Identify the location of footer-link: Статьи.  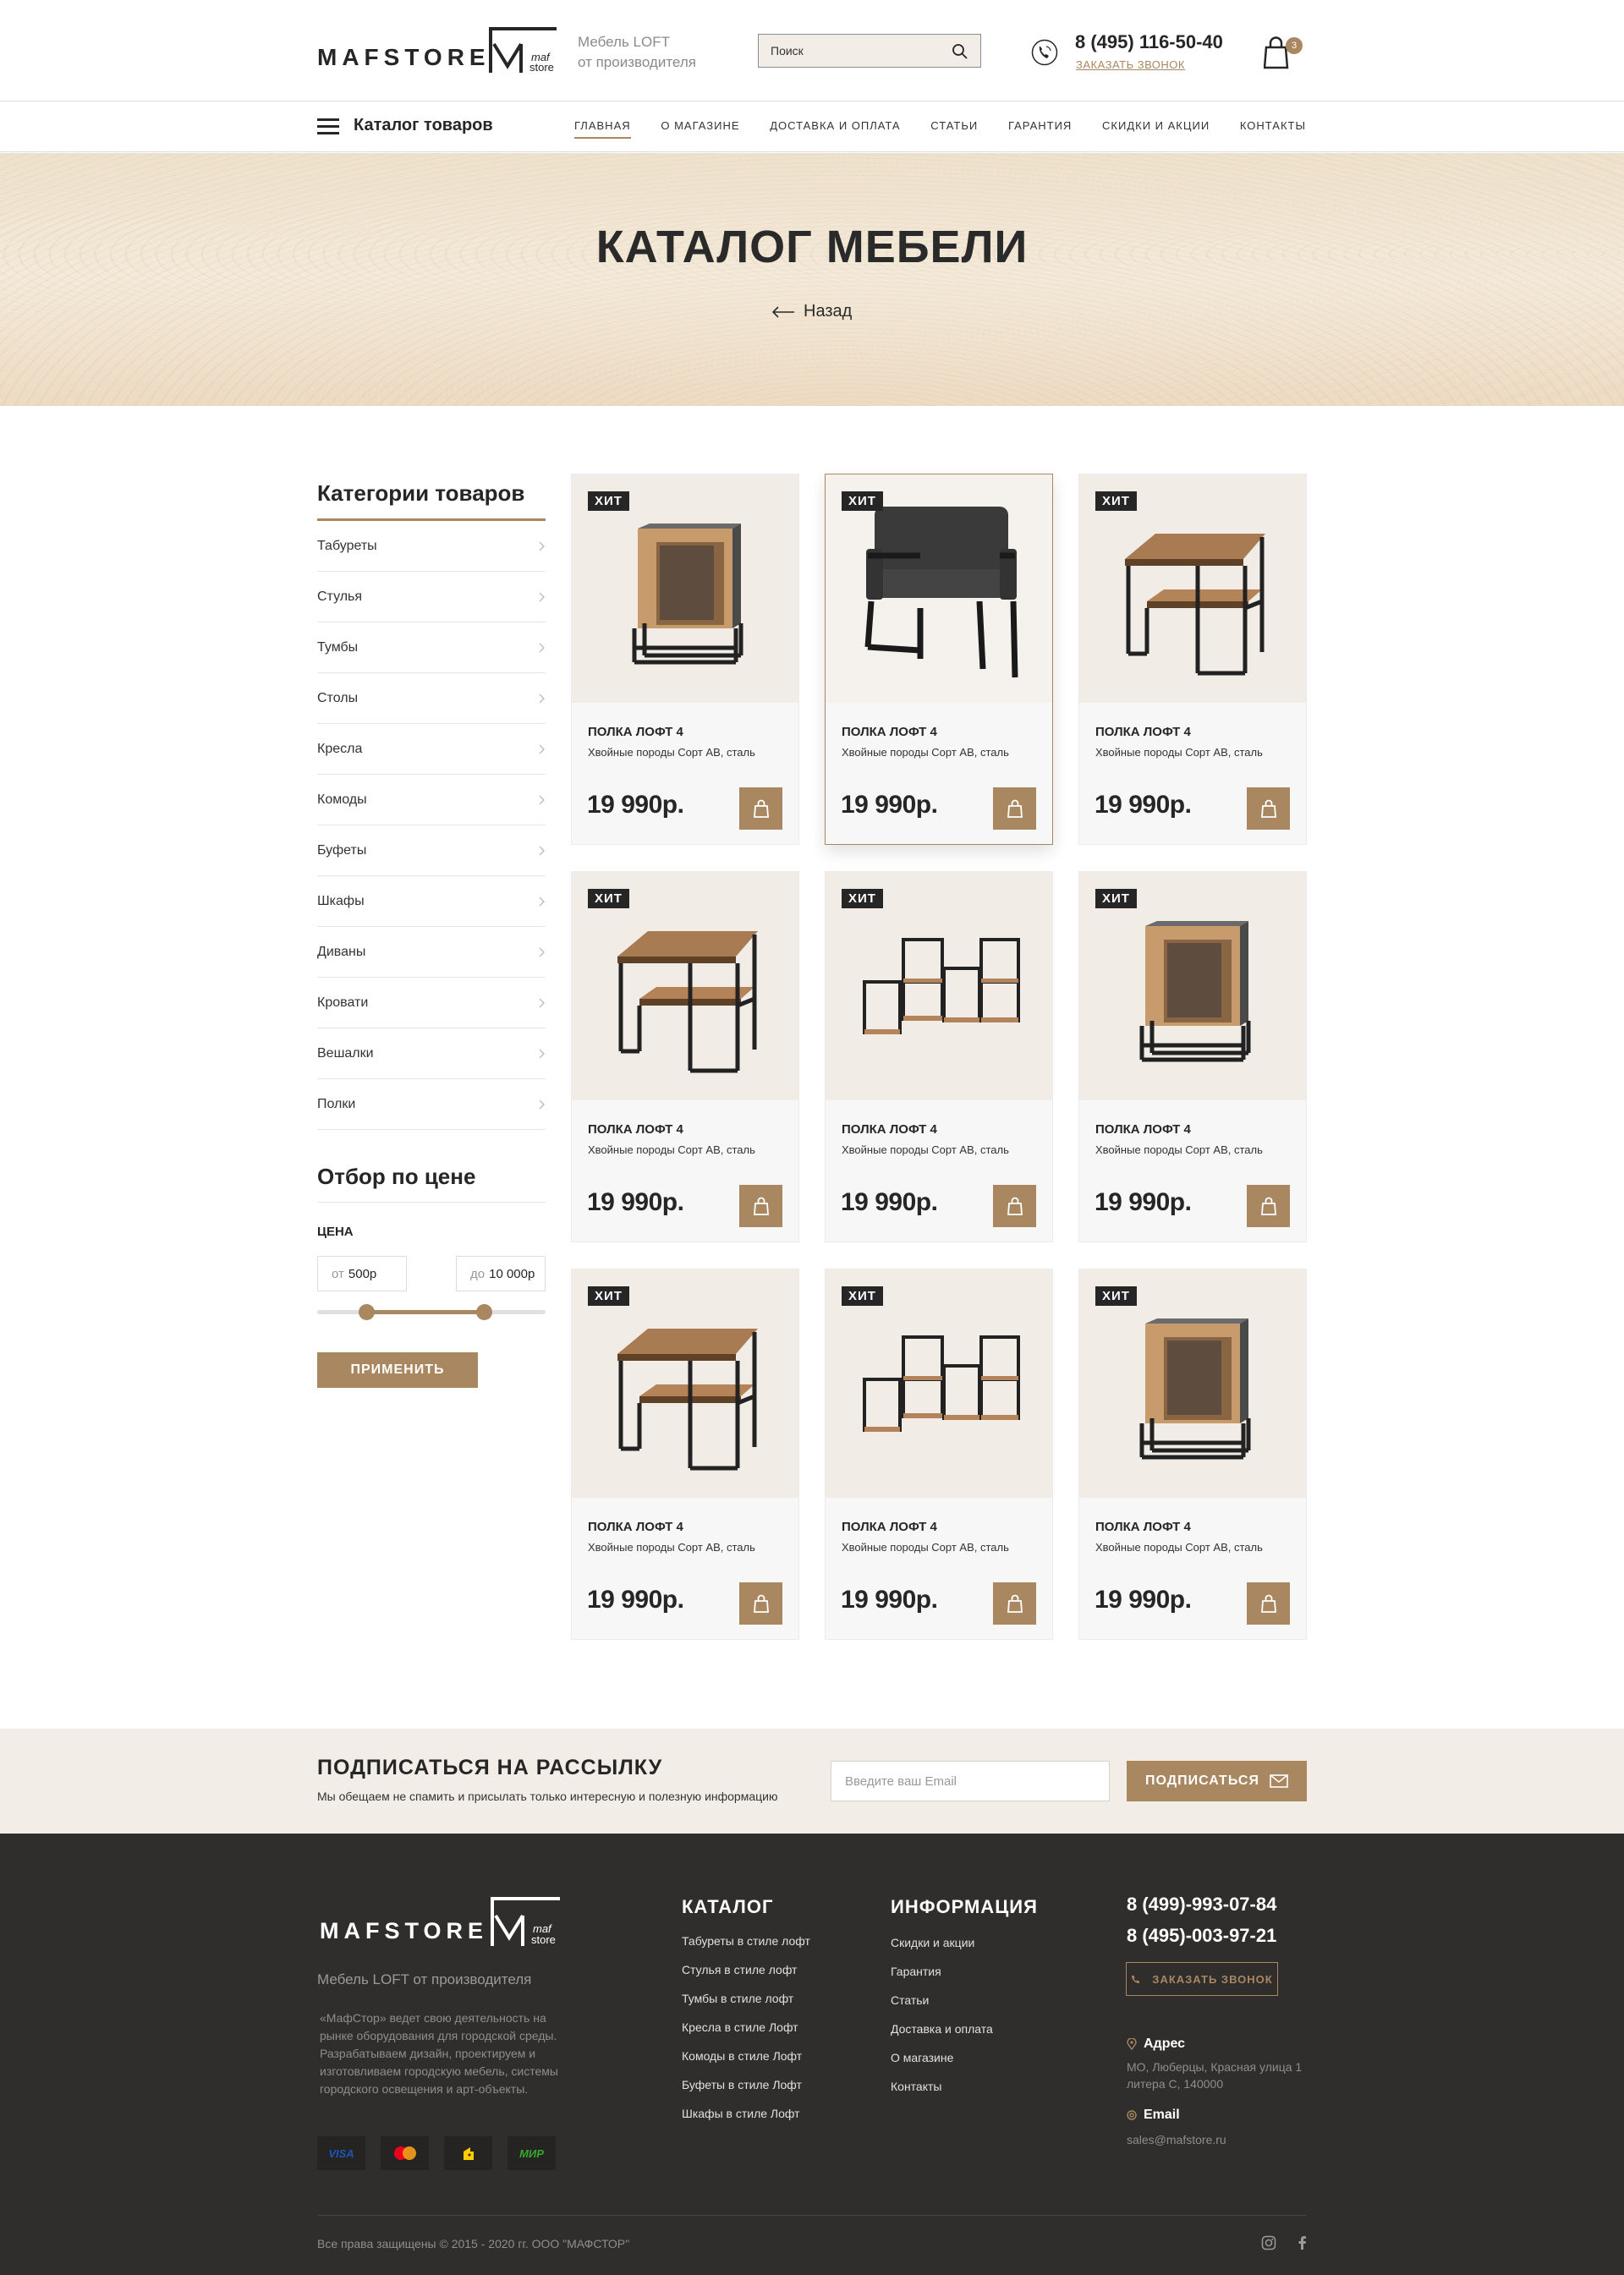
(942, 2008).